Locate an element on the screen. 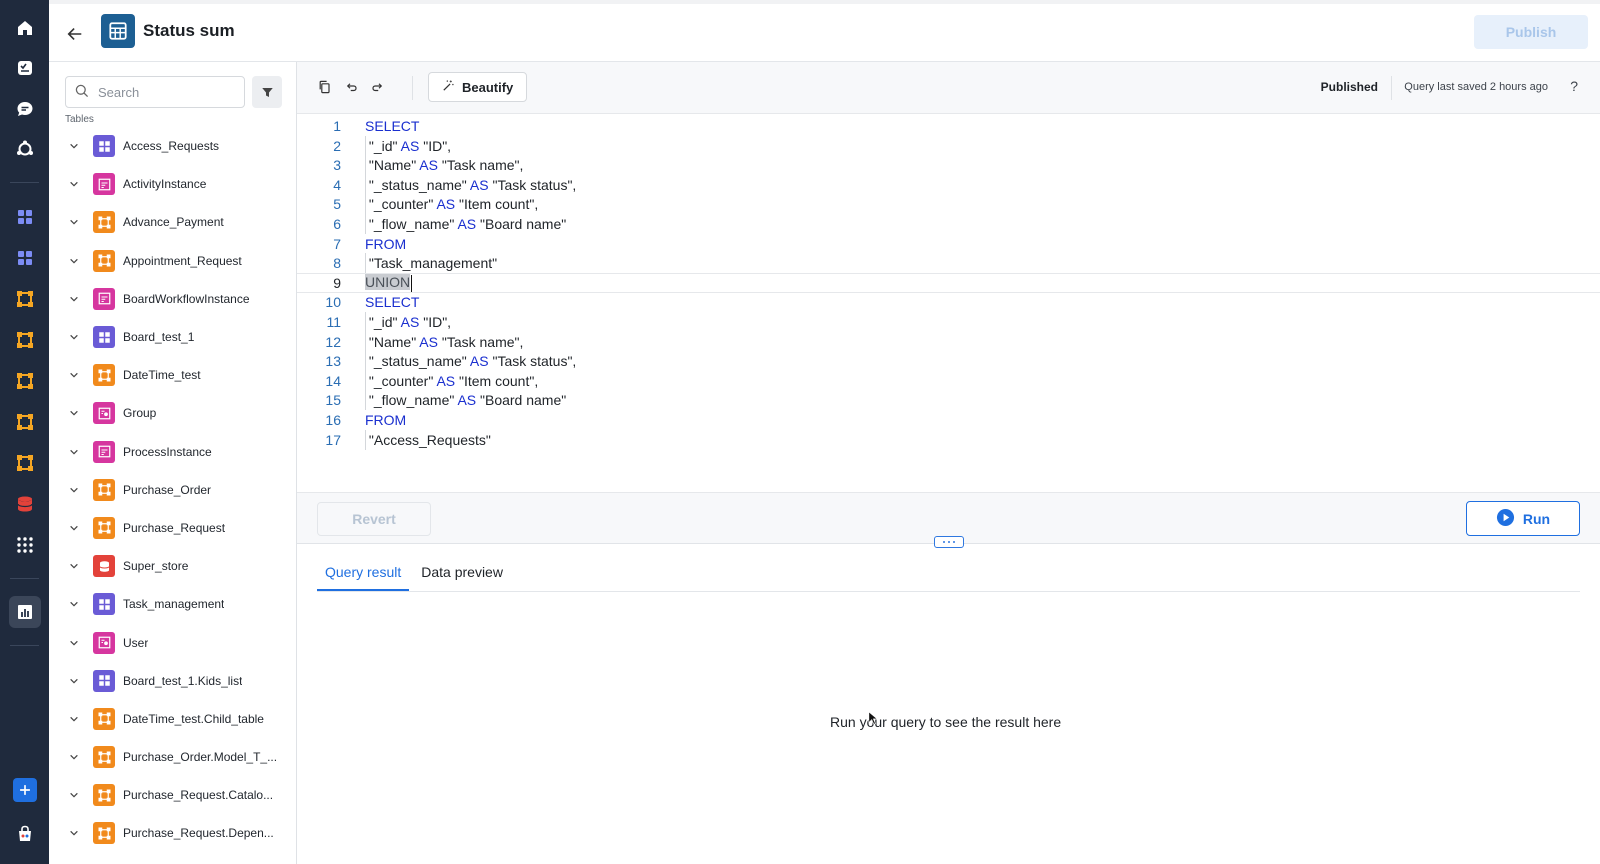 This screenshot has width=1600, height=864. text-caret is located at coordinates (412, 283).